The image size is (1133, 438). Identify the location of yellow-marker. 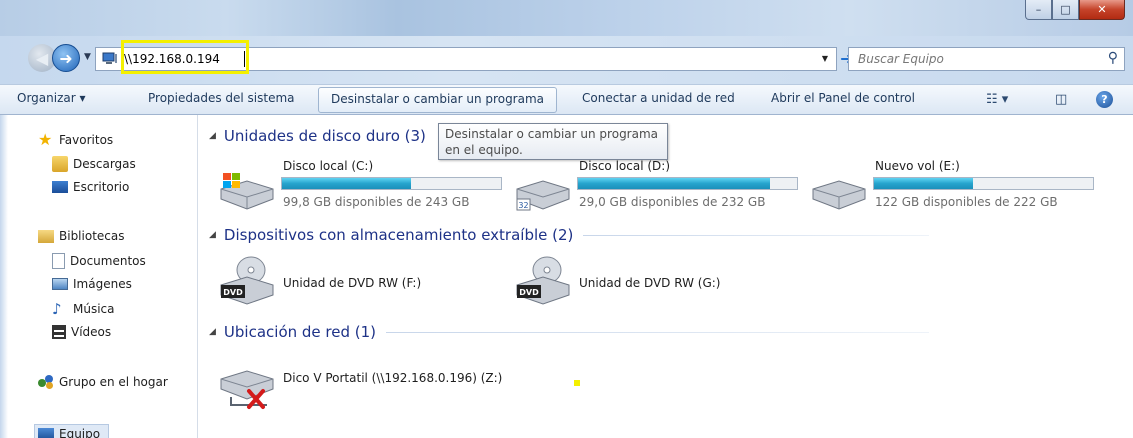
(577, 383).